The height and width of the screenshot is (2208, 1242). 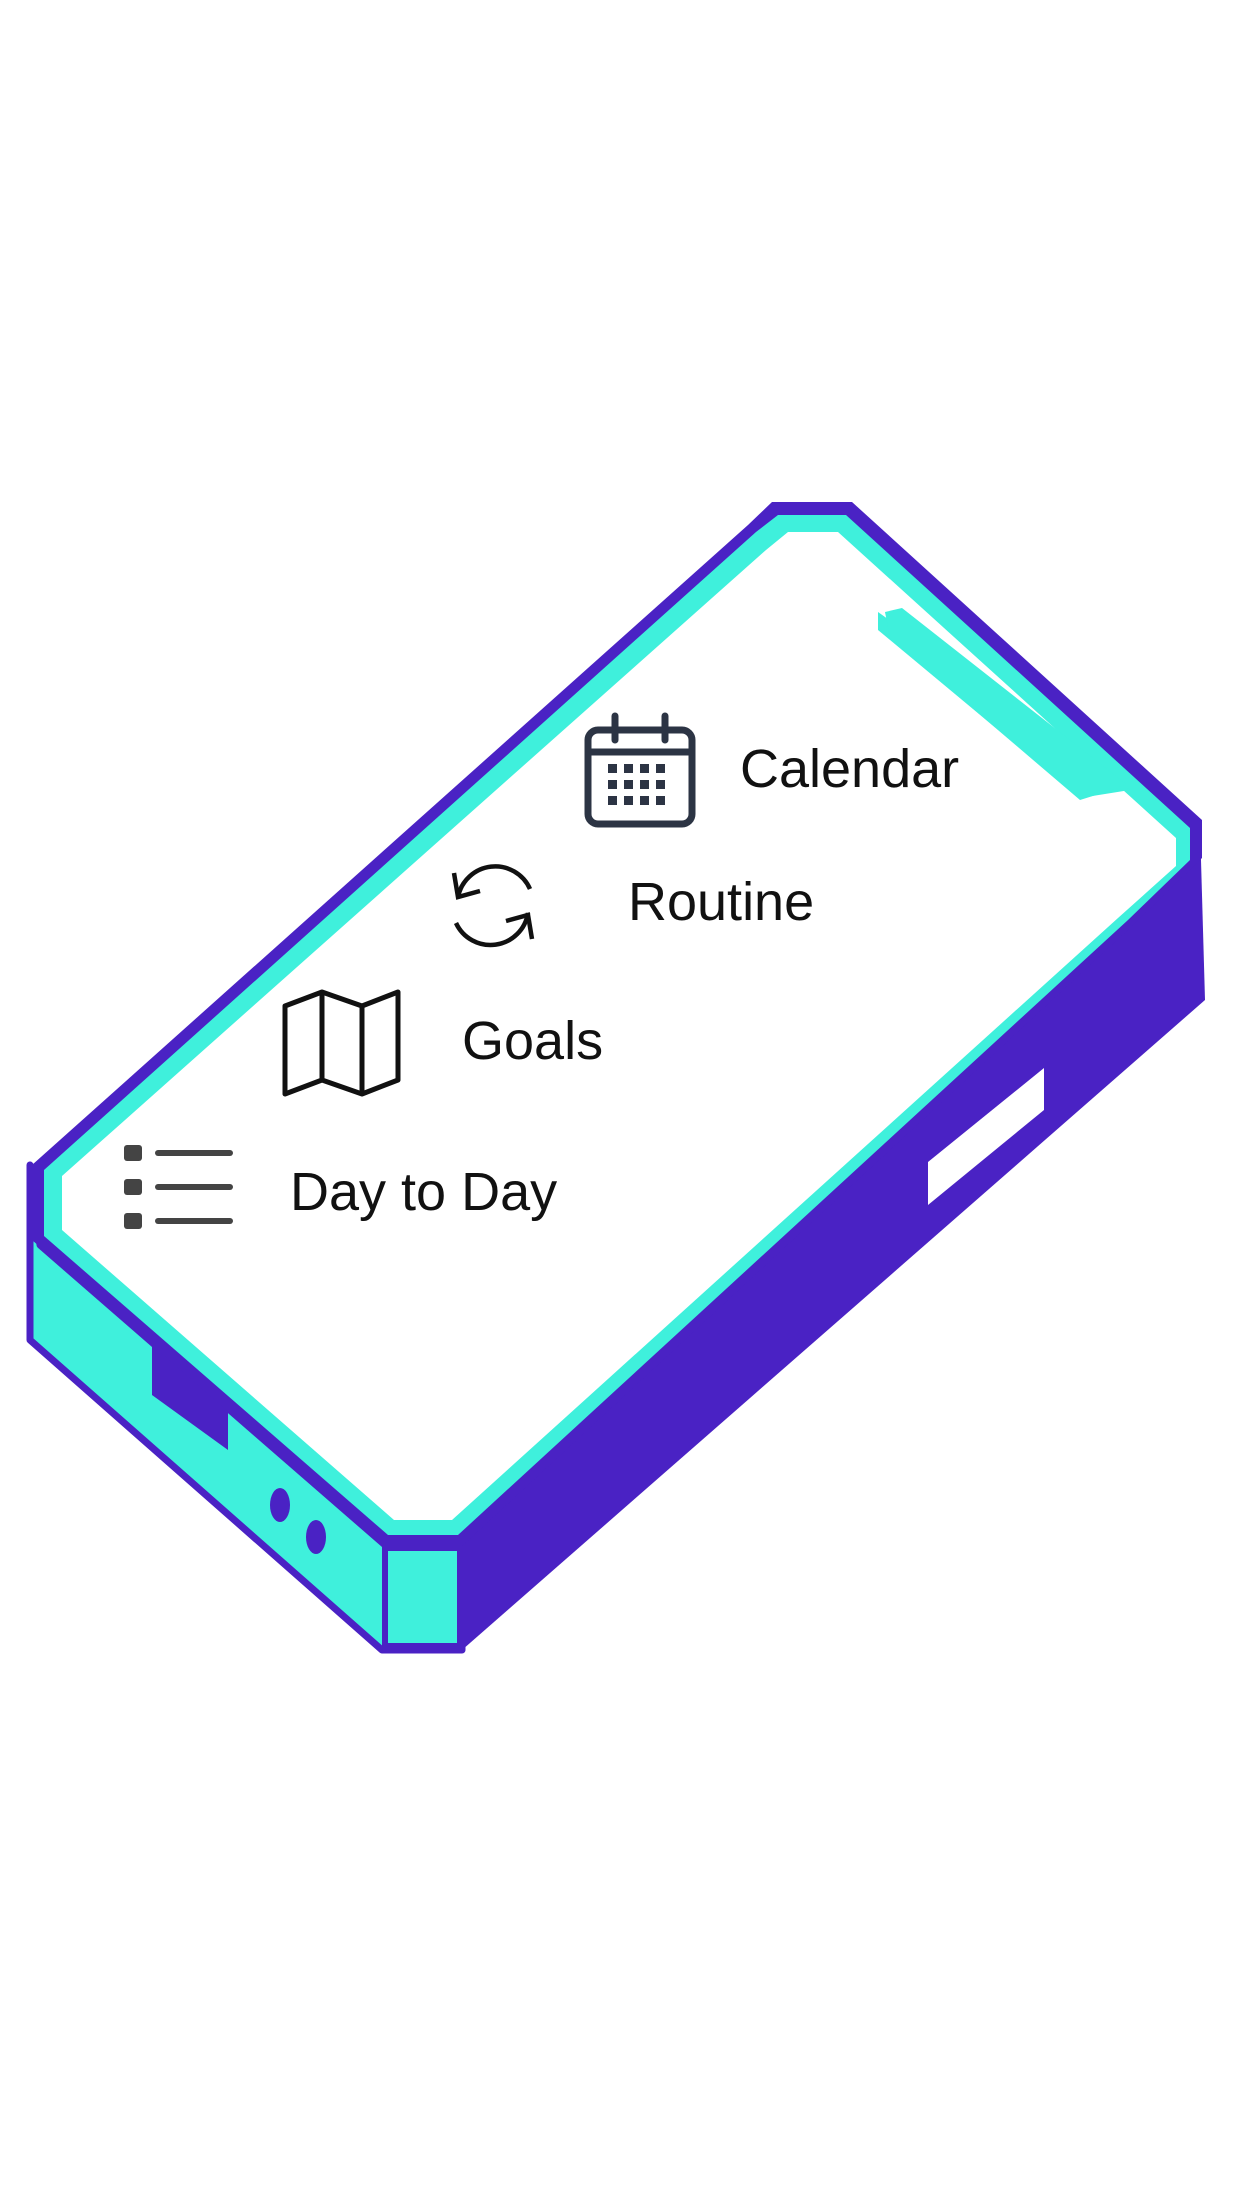 What do you see at coordinates (460, 1040) in the screenshot?
I see `menu-item-goals: Goals` at bounding box center [460, 1040].